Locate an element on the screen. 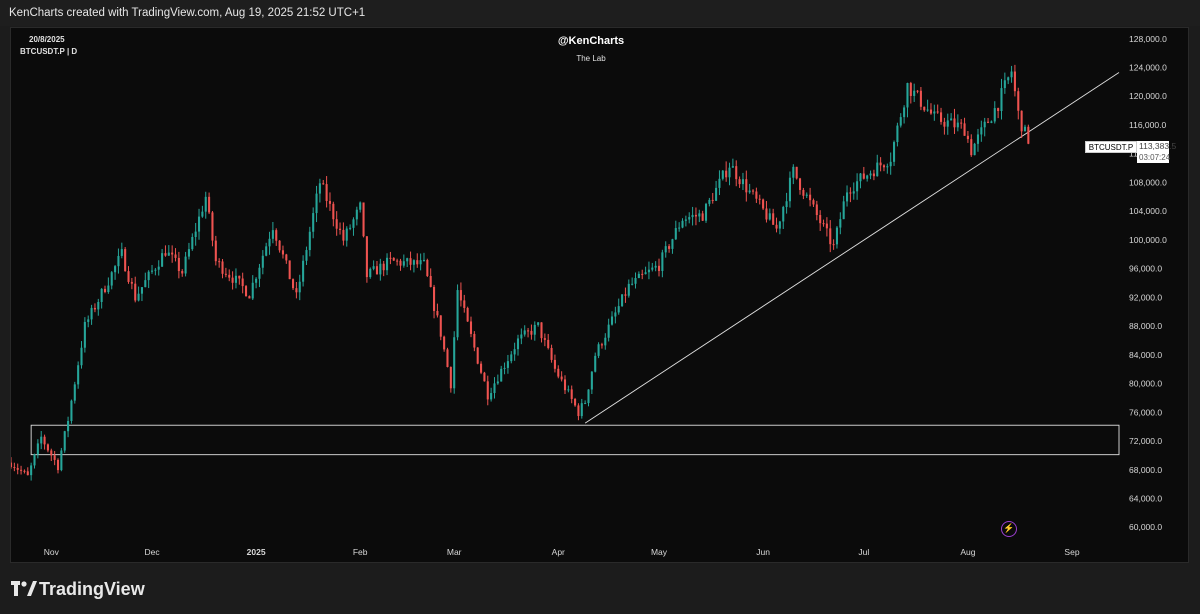  y-tick-label: 84,000.0 is located at coordinates (1145, 355).